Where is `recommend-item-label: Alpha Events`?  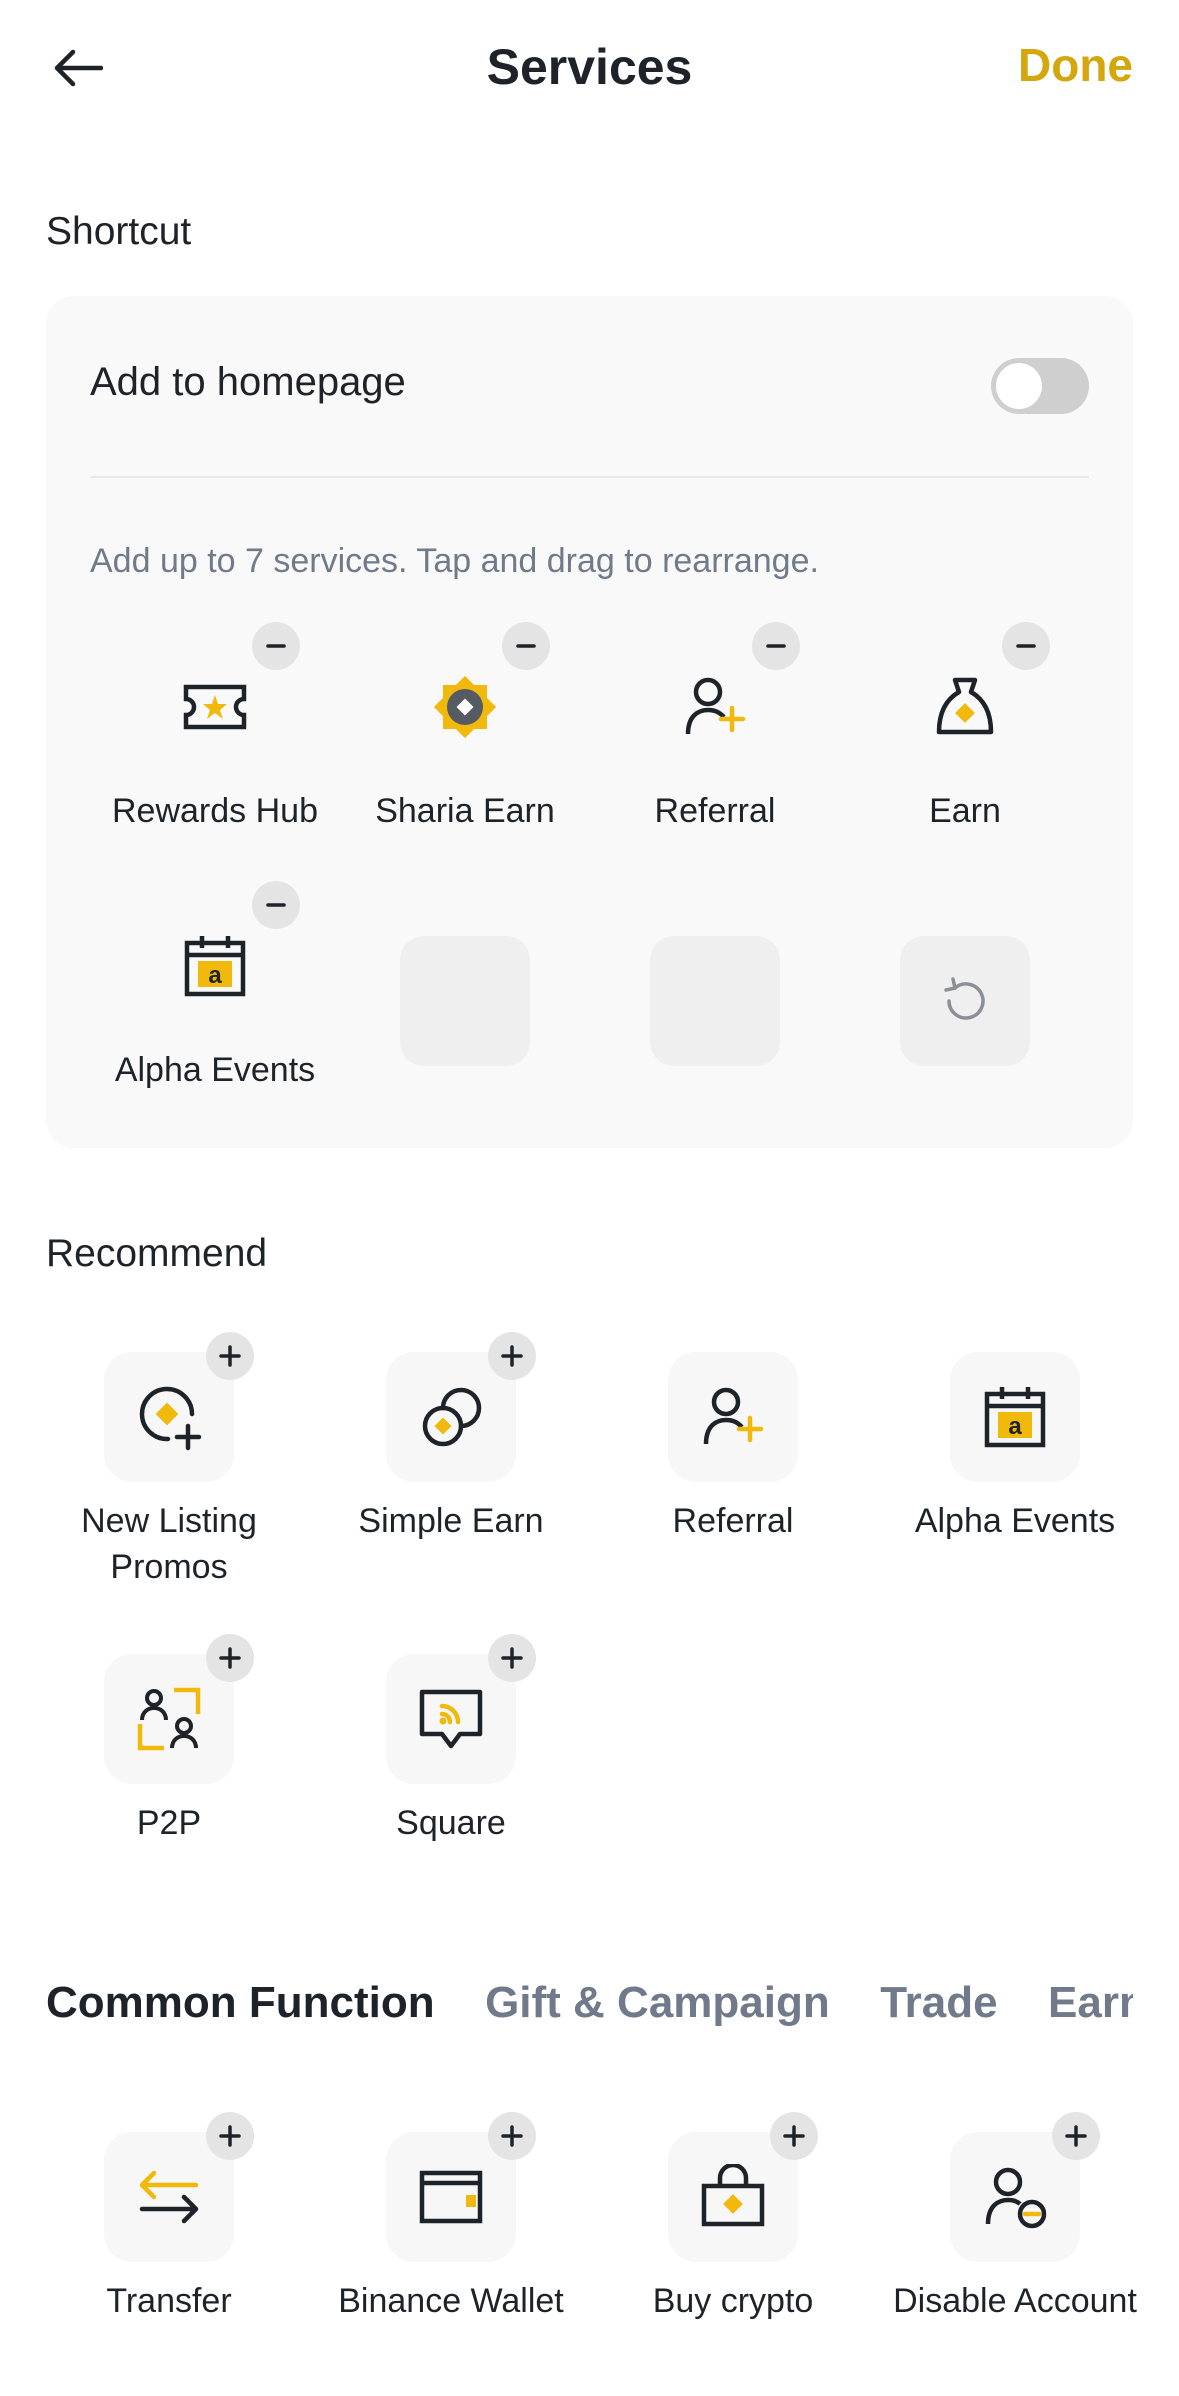 recommend-item-label: Alpha Events is located at coordinates (1015, 1521).